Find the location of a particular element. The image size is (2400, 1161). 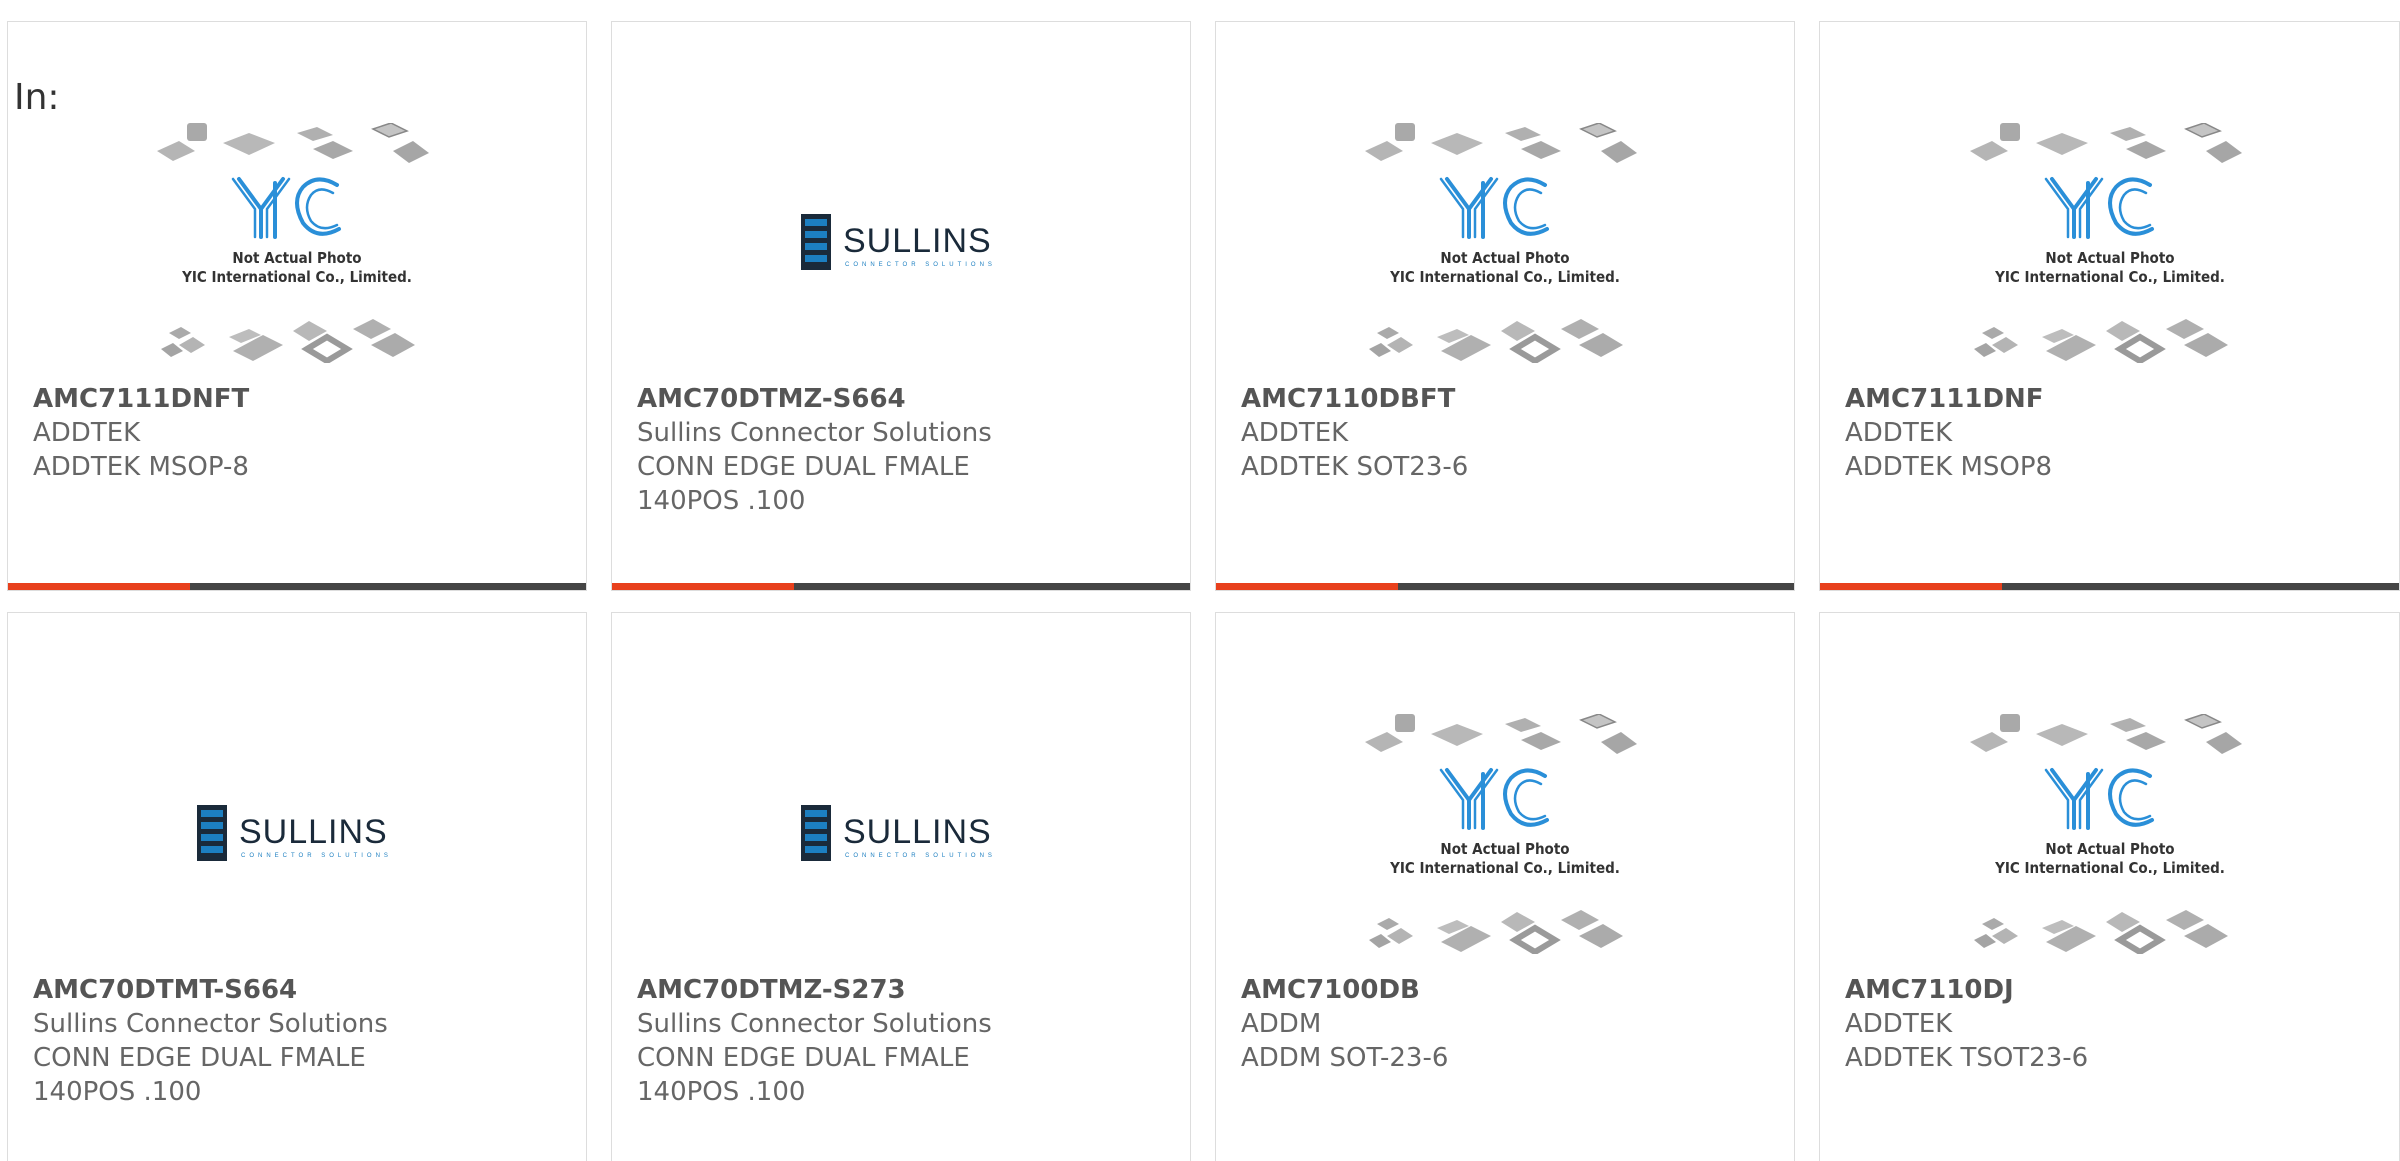

part-number: AMC7110DBFT is located at coordinates (1507, 399).